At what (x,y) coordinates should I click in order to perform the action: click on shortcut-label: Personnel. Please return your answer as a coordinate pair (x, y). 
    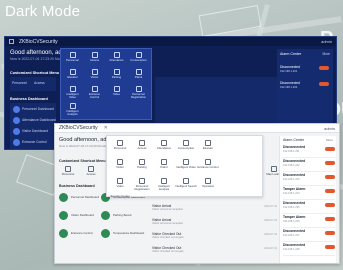
    Looking at the image, I should click on (19, 83).